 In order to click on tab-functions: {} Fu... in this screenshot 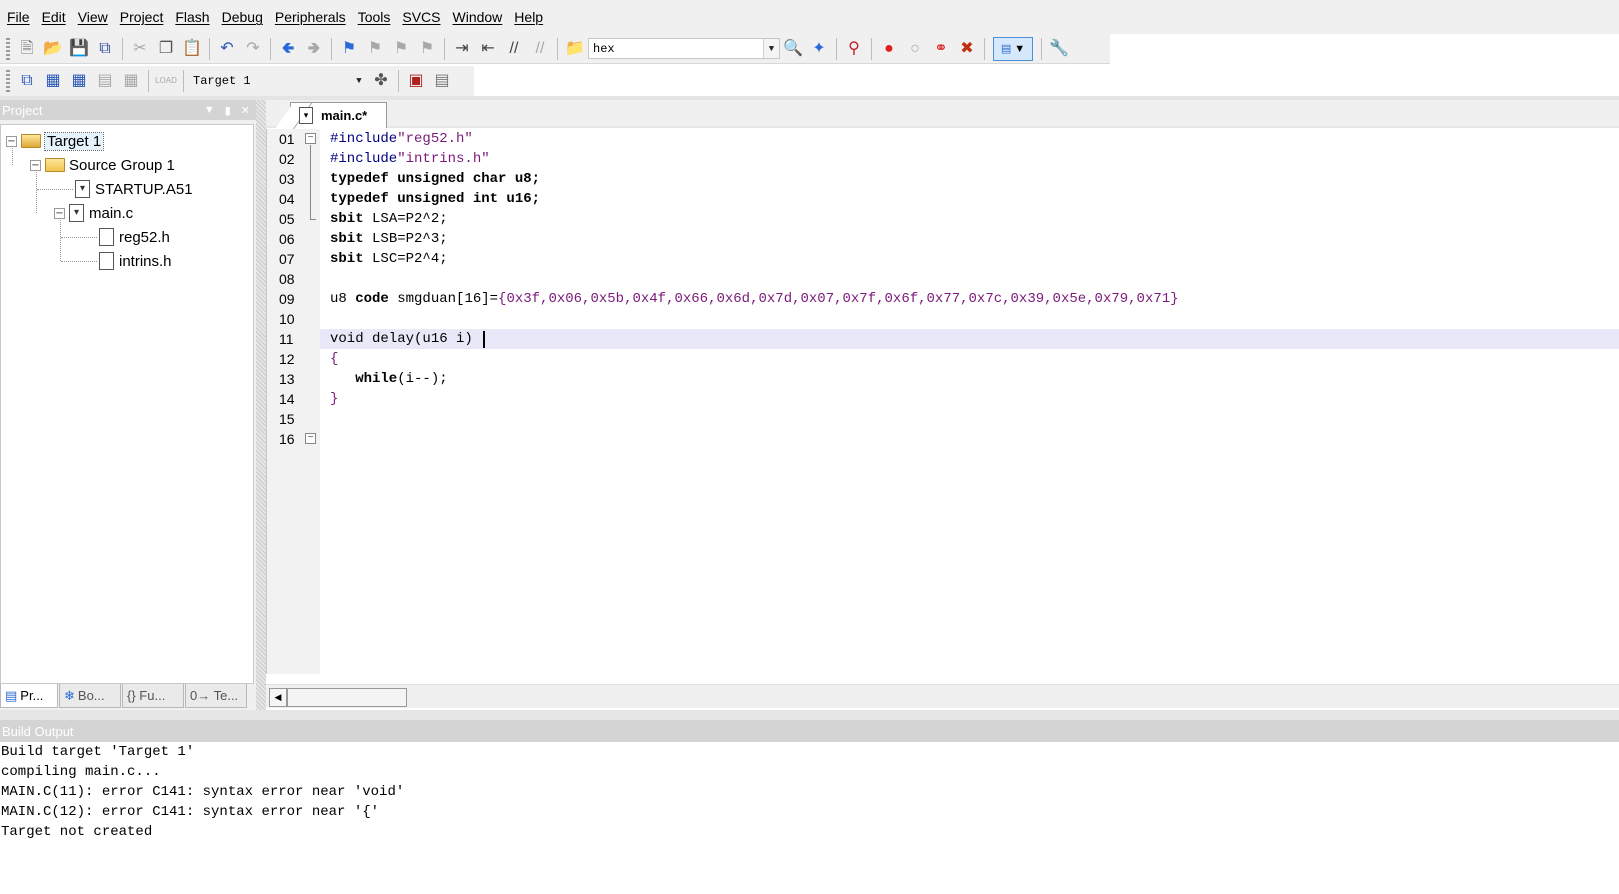, I will do `click(153, 696)`.